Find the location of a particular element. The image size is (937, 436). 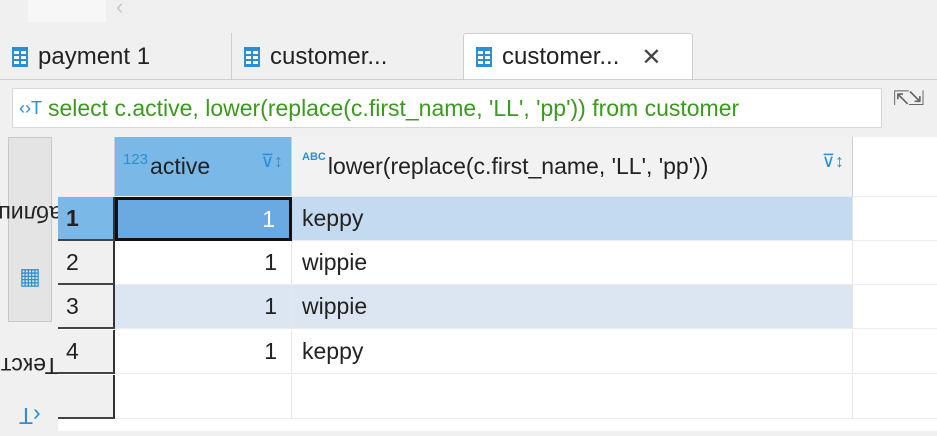

row-number: 3 is located at coordinates (86, 307).